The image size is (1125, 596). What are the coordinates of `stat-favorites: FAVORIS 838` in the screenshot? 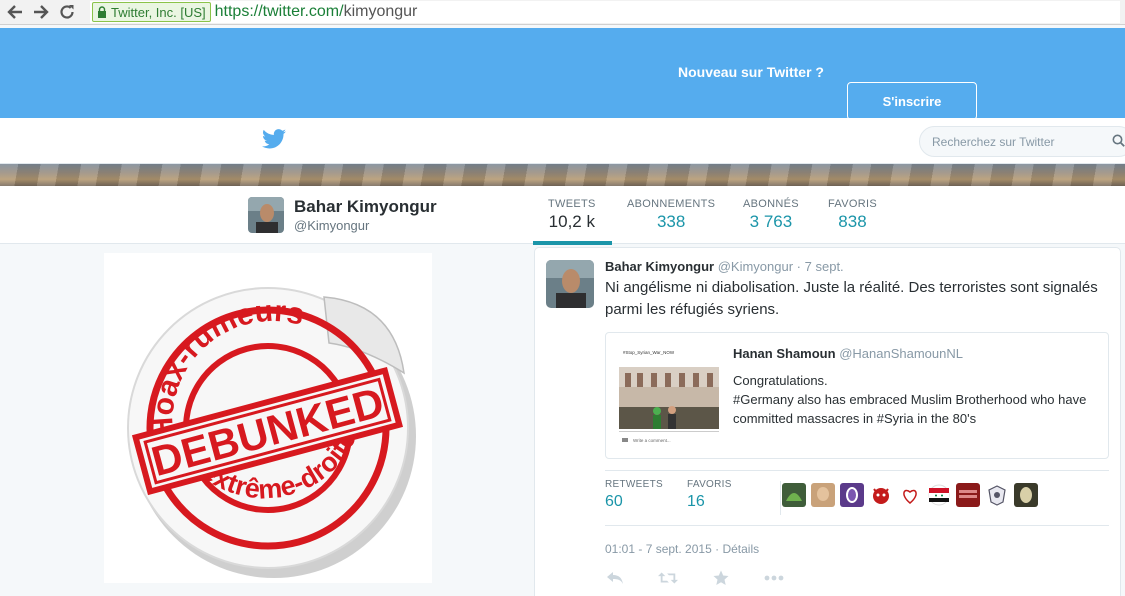 It's located at (852, 215).